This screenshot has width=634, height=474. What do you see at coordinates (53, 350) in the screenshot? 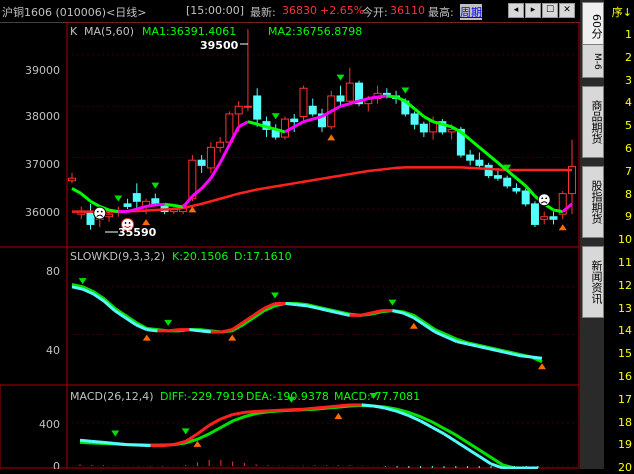
I see `kd-tick-label: 40` at bounding box center [53, 350].